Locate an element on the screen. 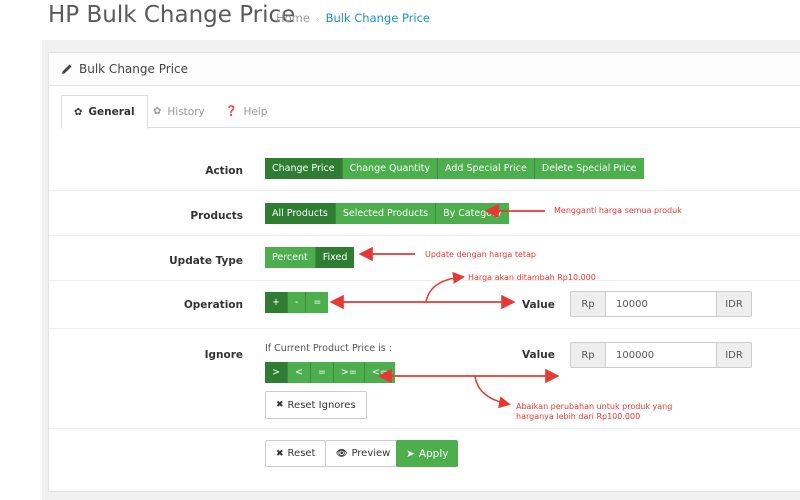 Image resolution: width=800 pixels, height=500 pixels. breadcrumb-current: Bulk Change Price is located at coordinates (378, 18).